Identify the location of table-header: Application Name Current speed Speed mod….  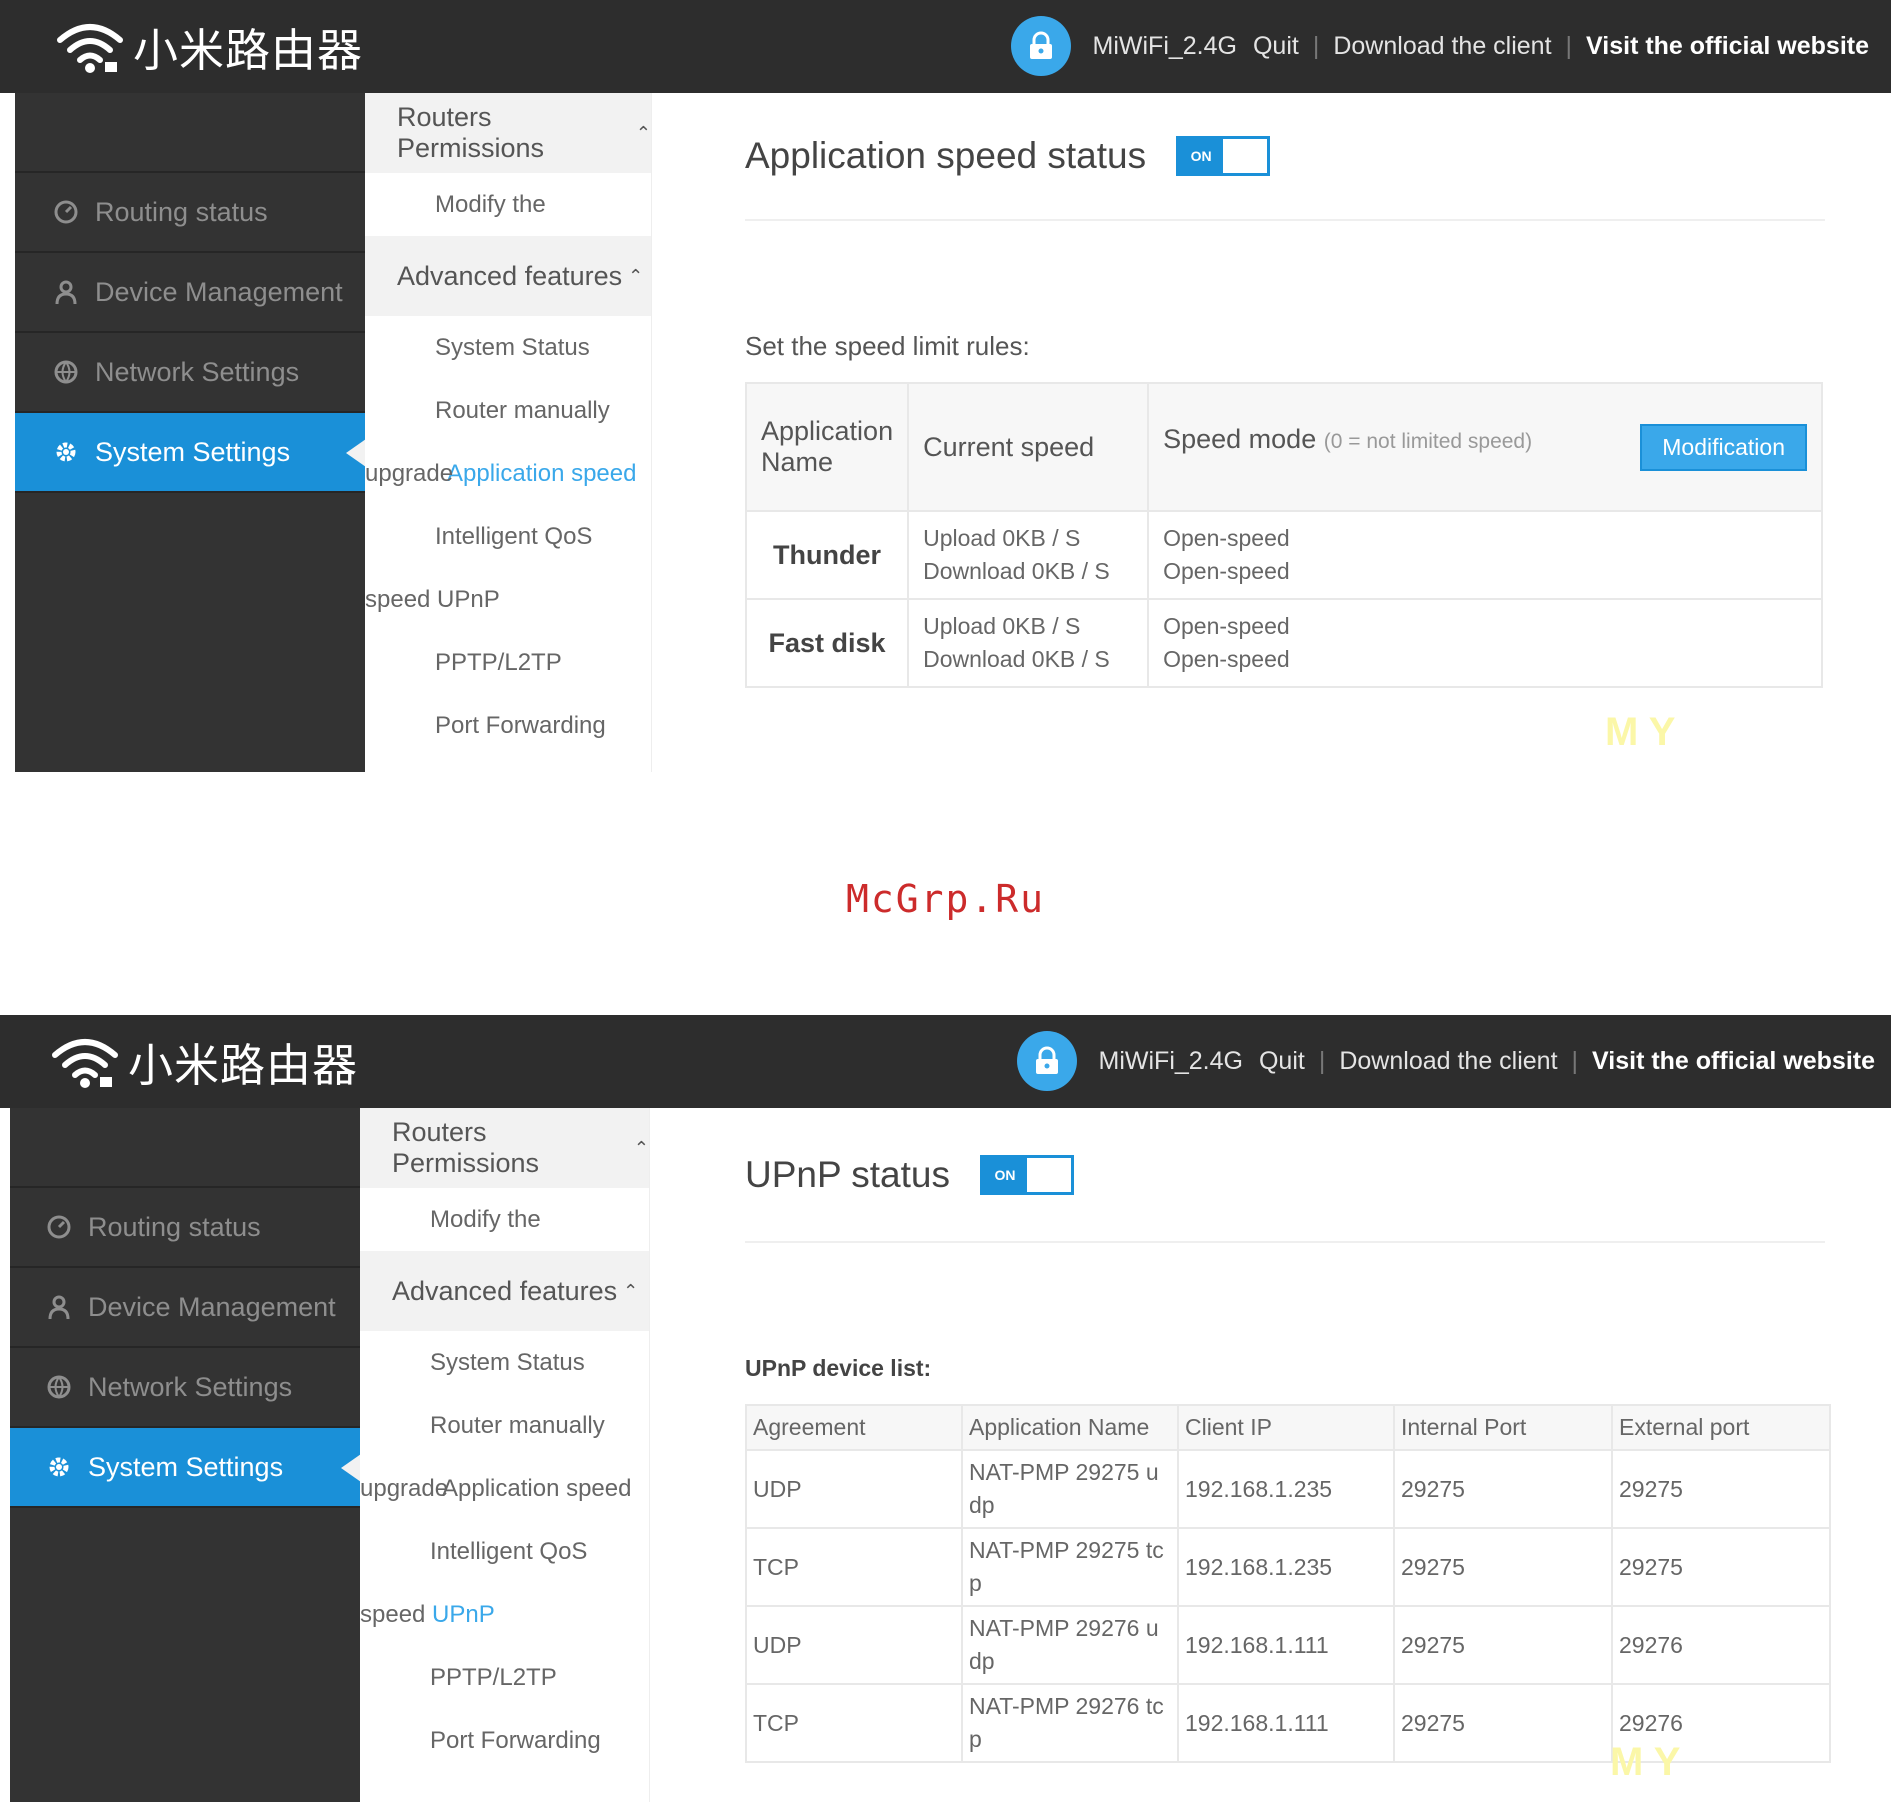
(1283, 447).